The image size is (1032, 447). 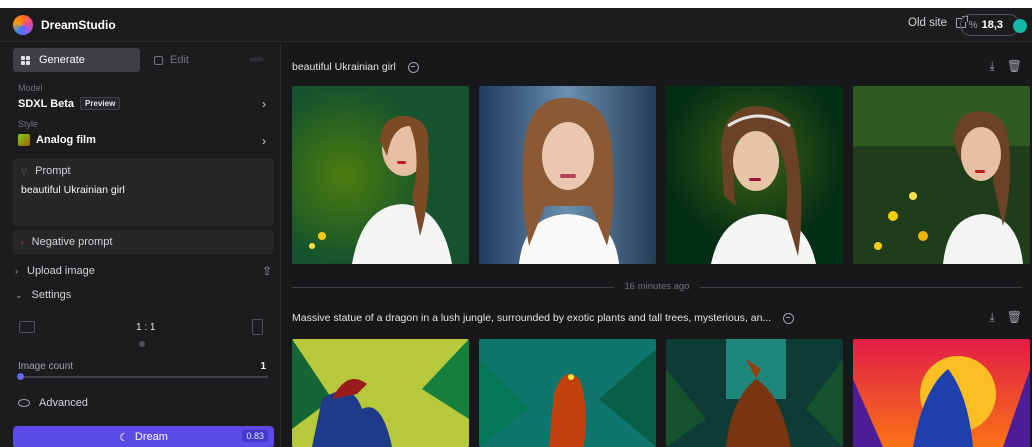 I want to click on old-site-link: Old site, so click(x=938, y=22).